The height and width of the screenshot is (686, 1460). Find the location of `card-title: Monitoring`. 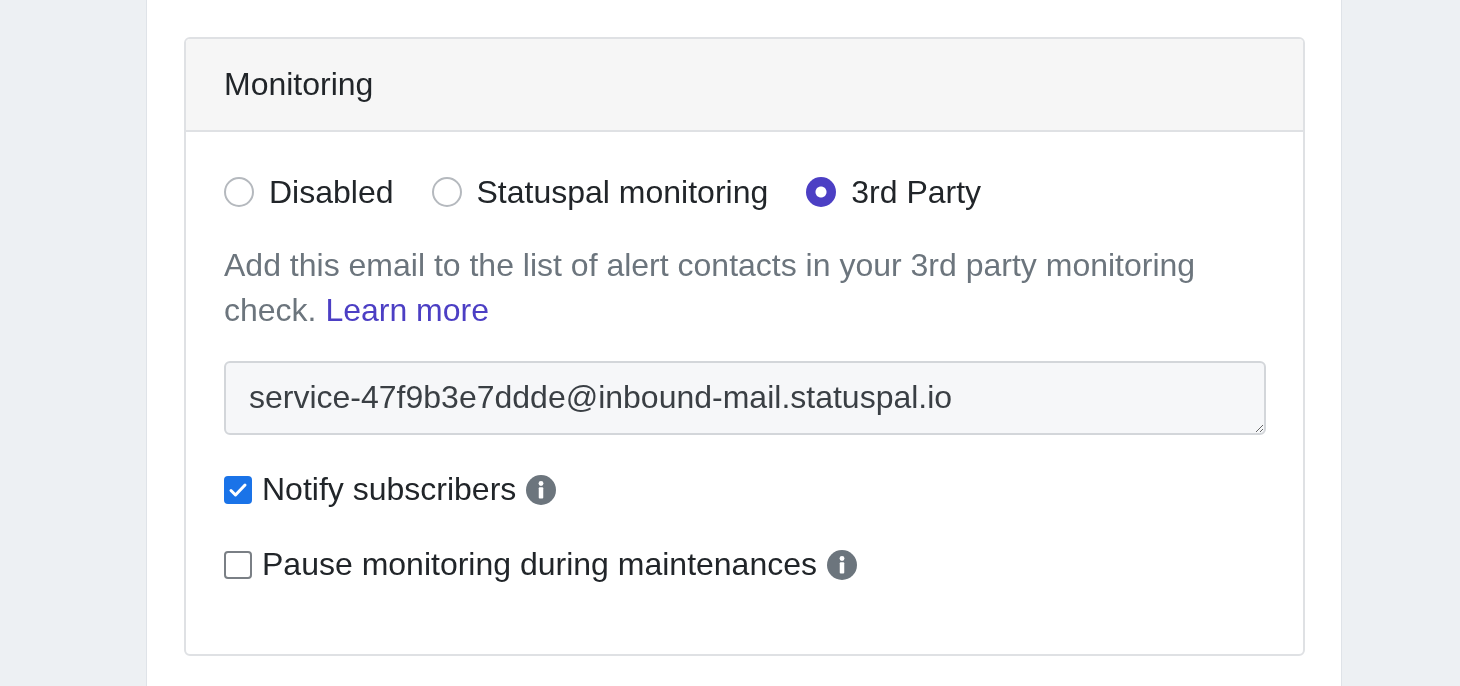

card-title: Monitoring is located at coordinates (299, 84).